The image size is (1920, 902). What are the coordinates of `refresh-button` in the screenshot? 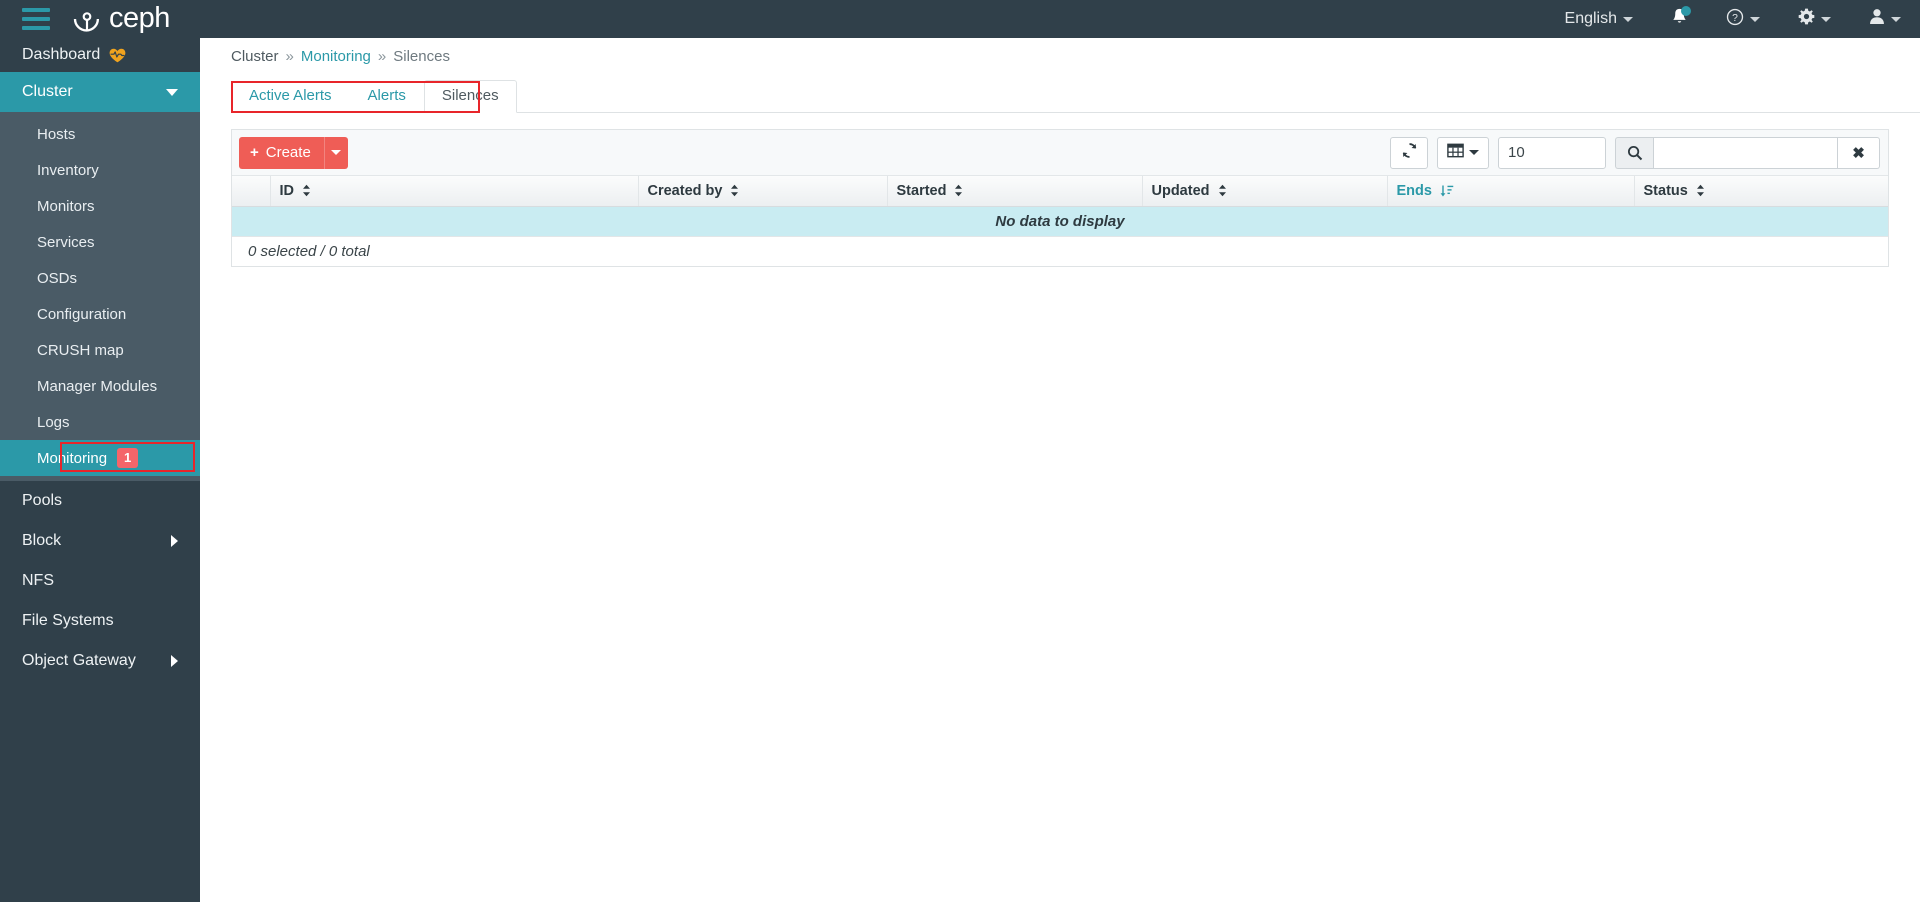 It's located at (1409, 152).